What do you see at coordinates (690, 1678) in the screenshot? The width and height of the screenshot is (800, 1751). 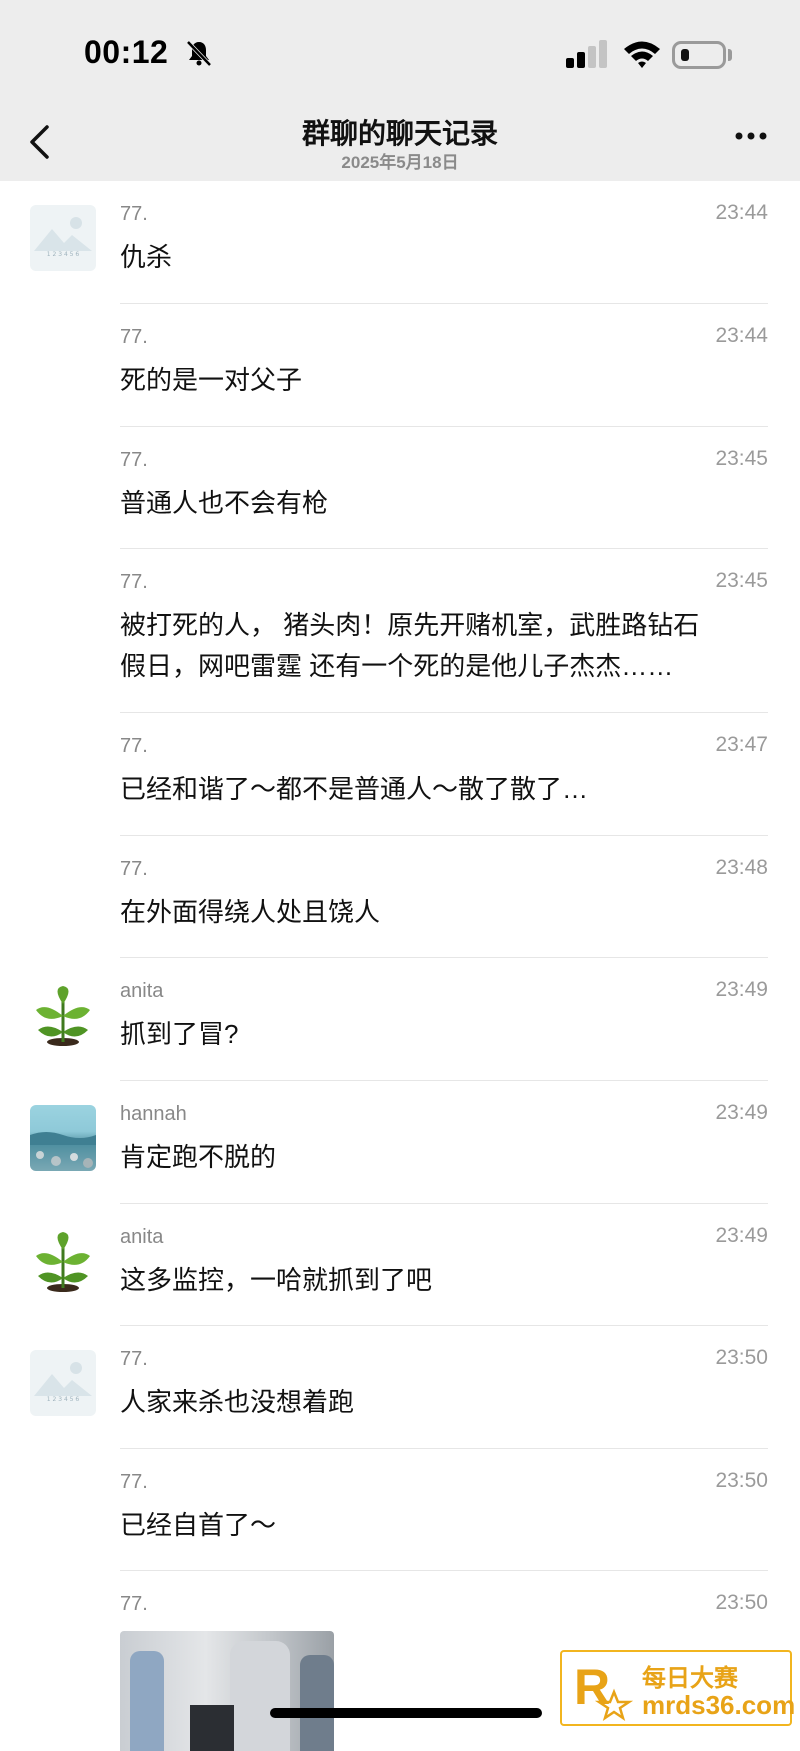 I see `watermark-name: 每日大赛` at bounding box center [690, 1678].